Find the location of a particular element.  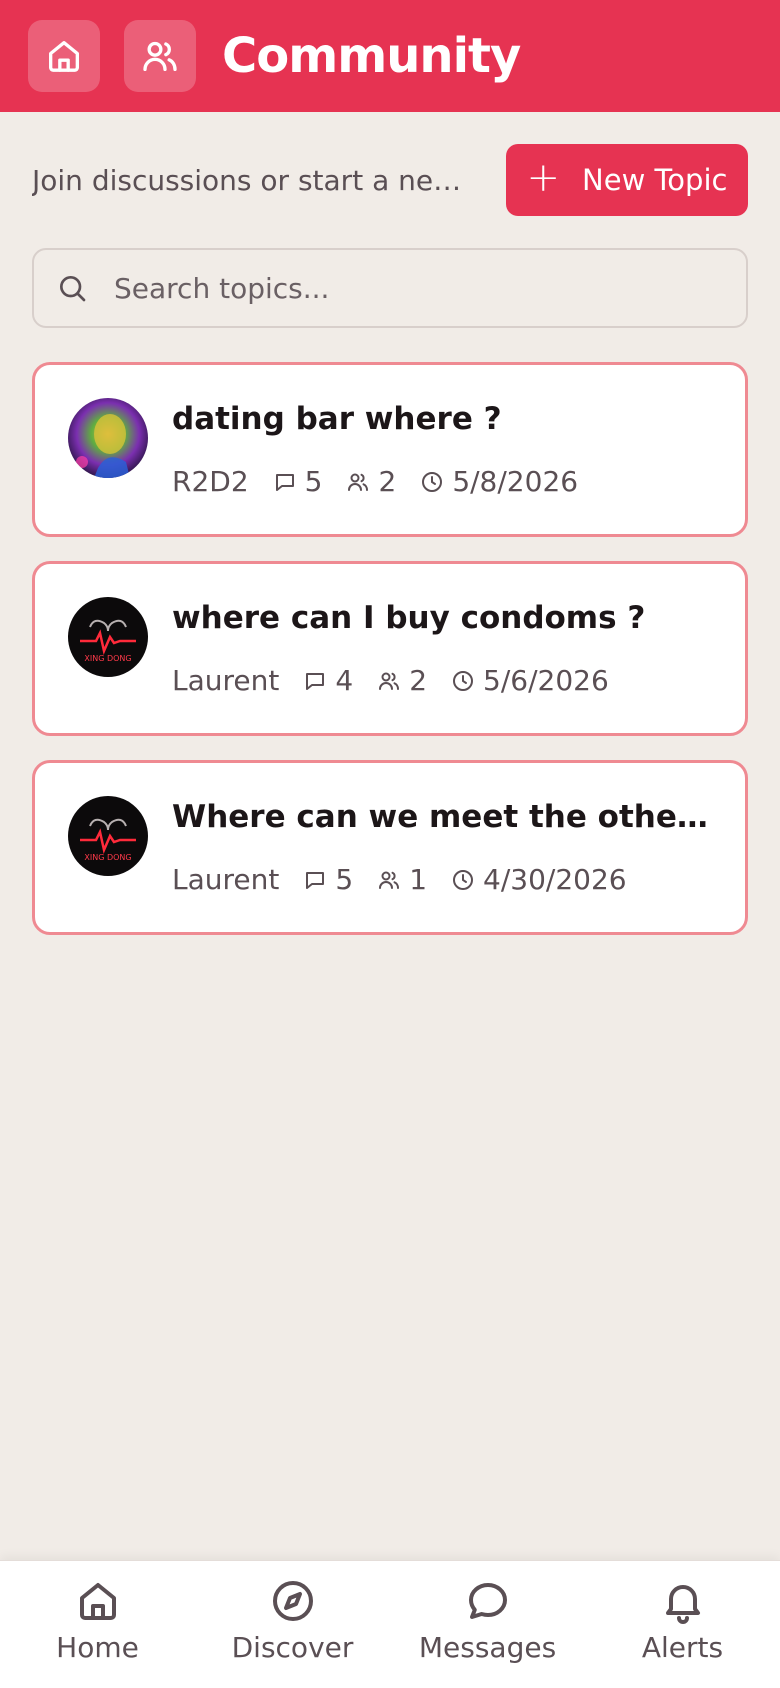

compass-icon is located at coordinates (292, 1601).